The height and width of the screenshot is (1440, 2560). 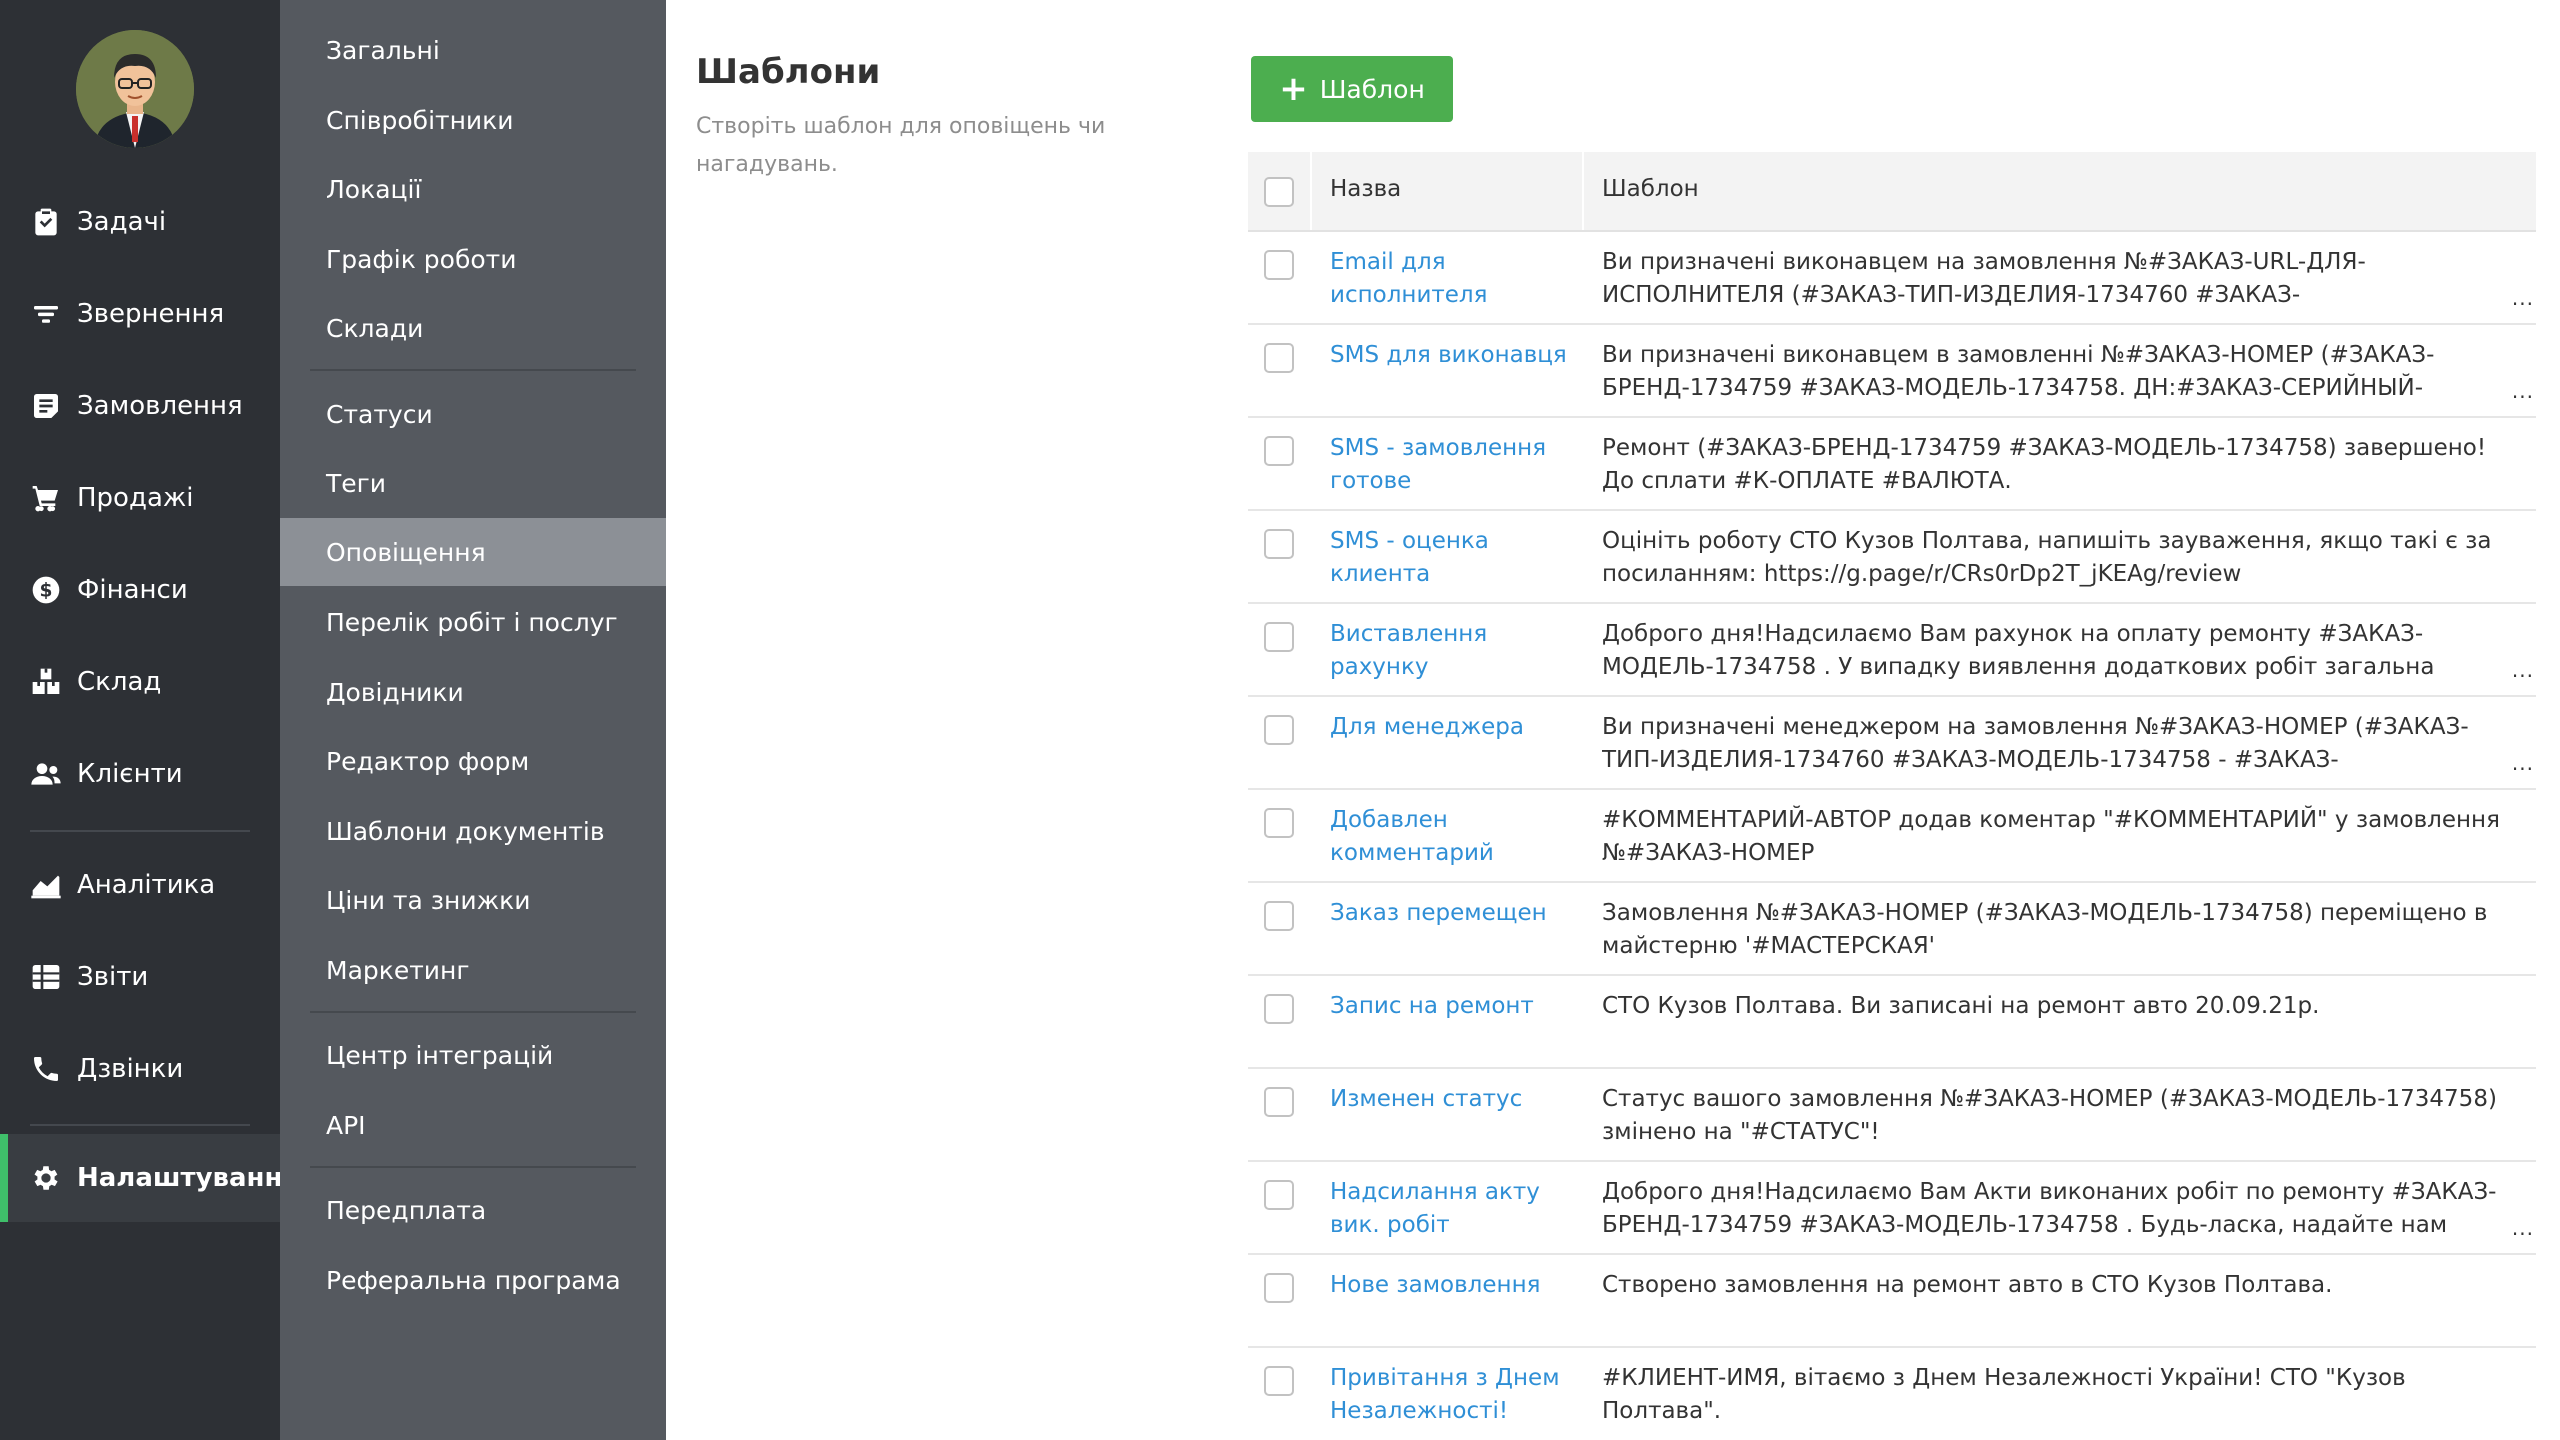 I want to click on settings-item-employees: Співробітники, so click(x=473, y=120).